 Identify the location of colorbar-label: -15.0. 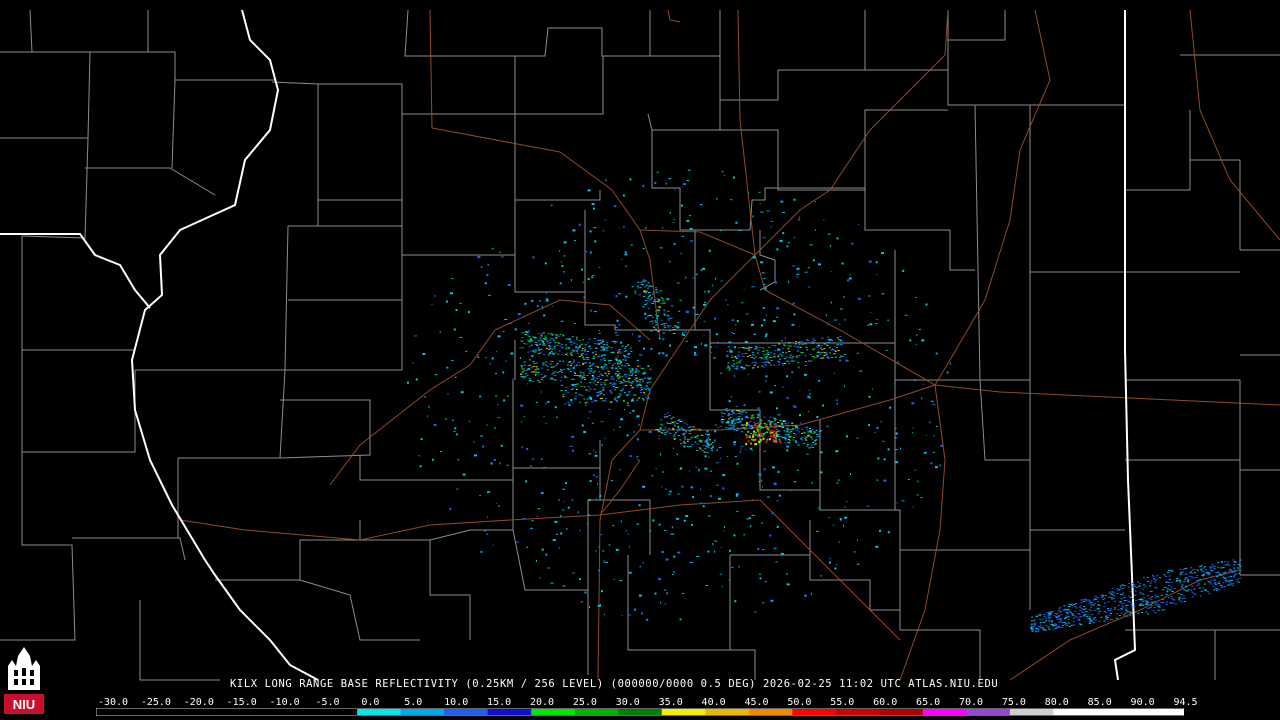
(241, 702).